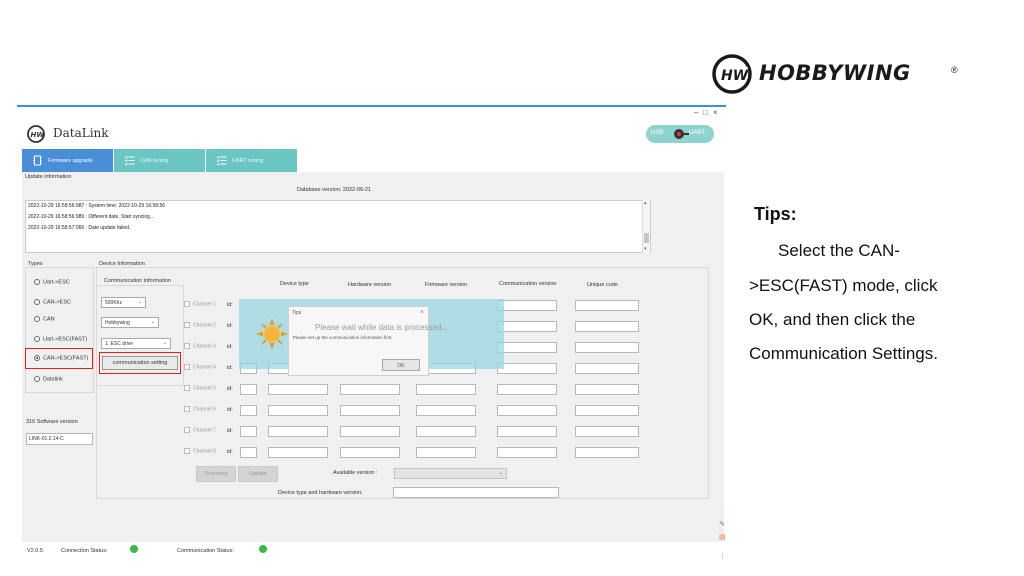  What do you see at coordinates (722, 537) in the screenshot?
I see `note-icon: ▤` at bounding box center [722, 537].